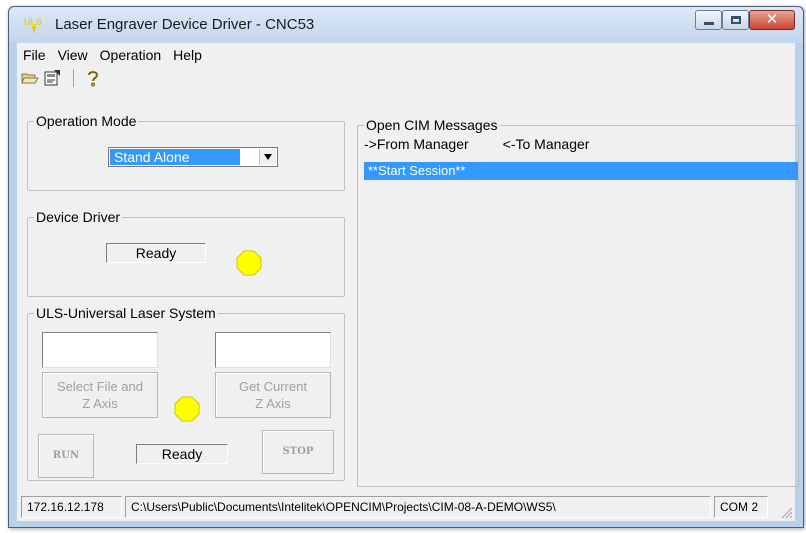  What do you see at coordinates (63, 78) in the screenshot?
I see `toolbar` at bounding box center [63, 78].